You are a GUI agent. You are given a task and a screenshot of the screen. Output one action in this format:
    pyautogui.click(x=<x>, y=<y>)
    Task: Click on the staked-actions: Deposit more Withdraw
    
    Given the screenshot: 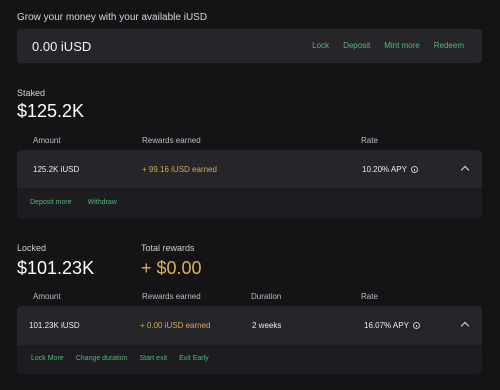 What is the action you would take?
    pyautogui.click(x=73, y=202)
    